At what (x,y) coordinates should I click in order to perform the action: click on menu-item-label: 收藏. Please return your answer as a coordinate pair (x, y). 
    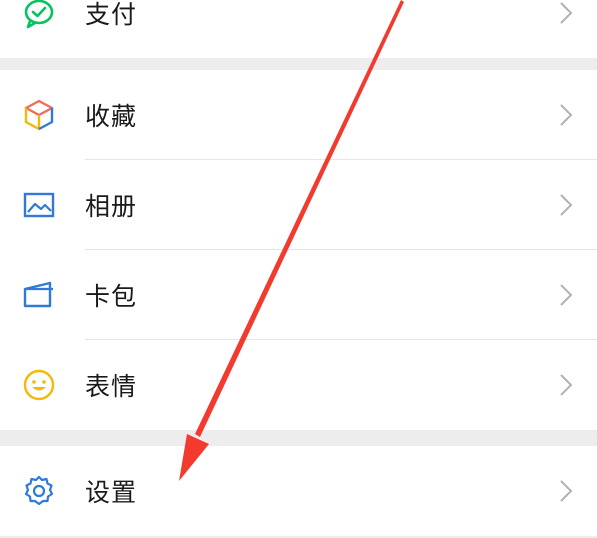
    Looking at the image, I should click on (111, 116).